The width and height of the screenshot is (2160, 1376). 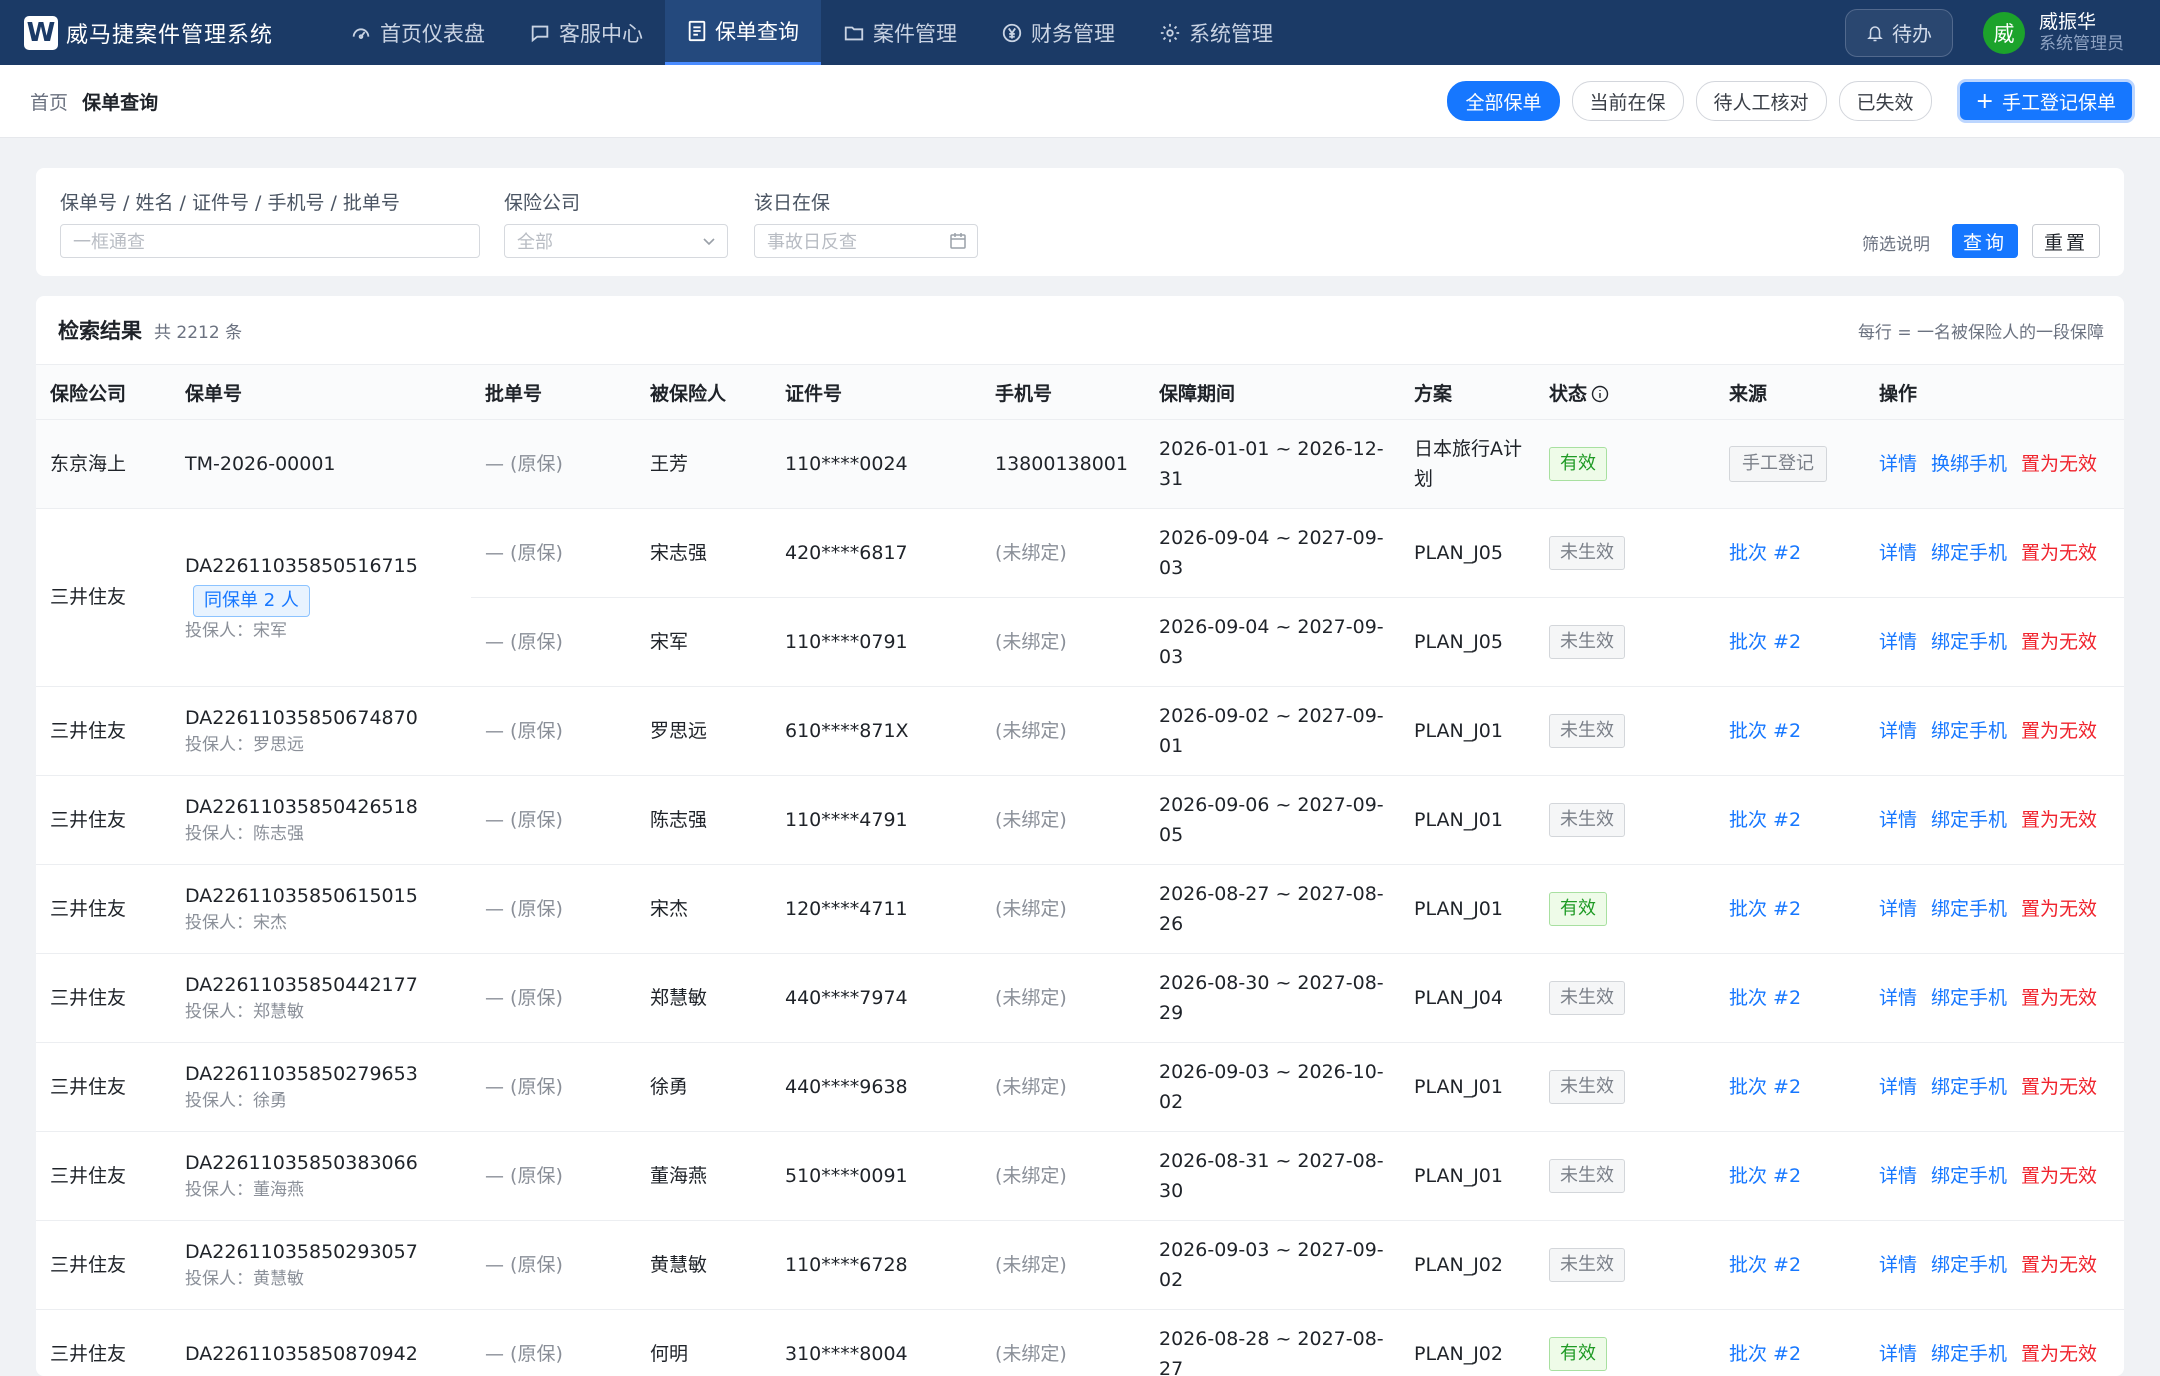 I want to click on policy-number: DA22611035850870942, so click(x=328, y=1354).